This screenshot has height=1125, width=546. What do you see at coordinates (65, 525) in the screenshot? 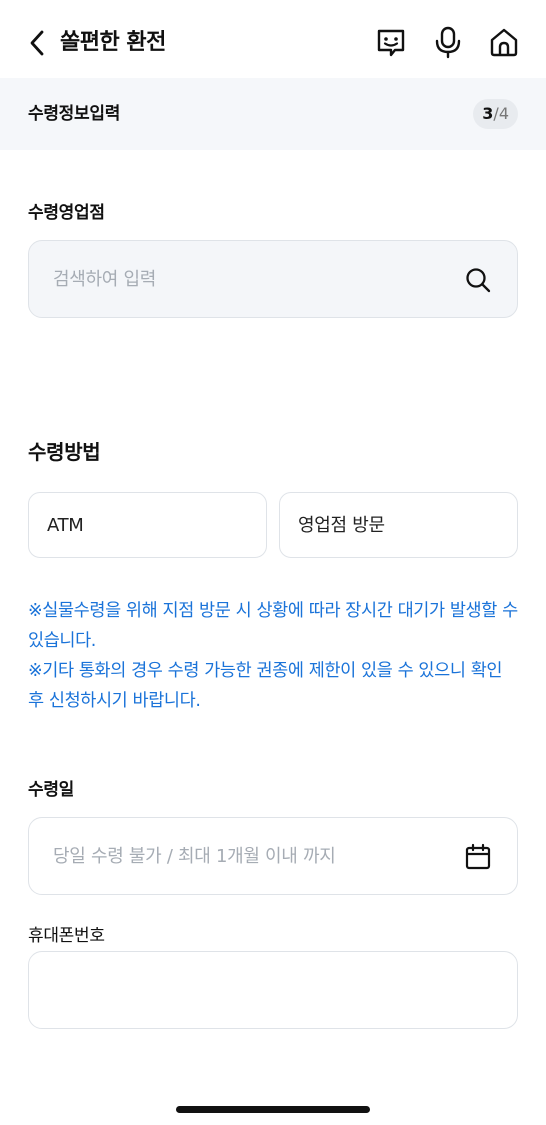
I see `method-option-label: ATM` at bounding box center [65, 525].